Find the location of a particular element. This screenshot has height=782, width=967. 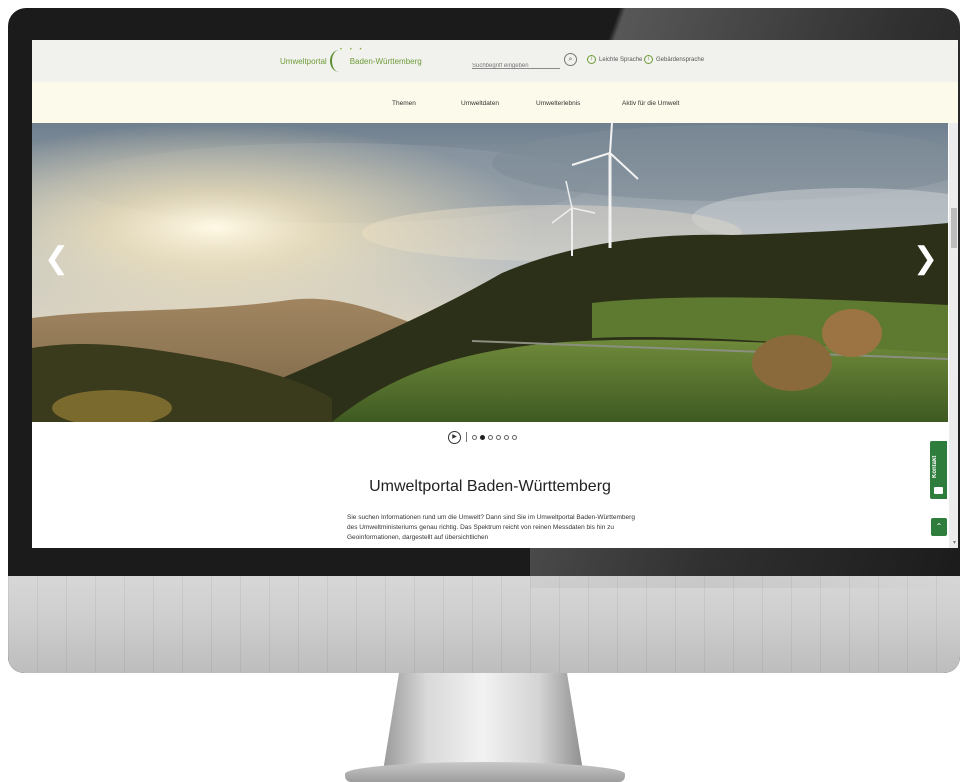

scroll-thumb is located at coordinates (954, 228).